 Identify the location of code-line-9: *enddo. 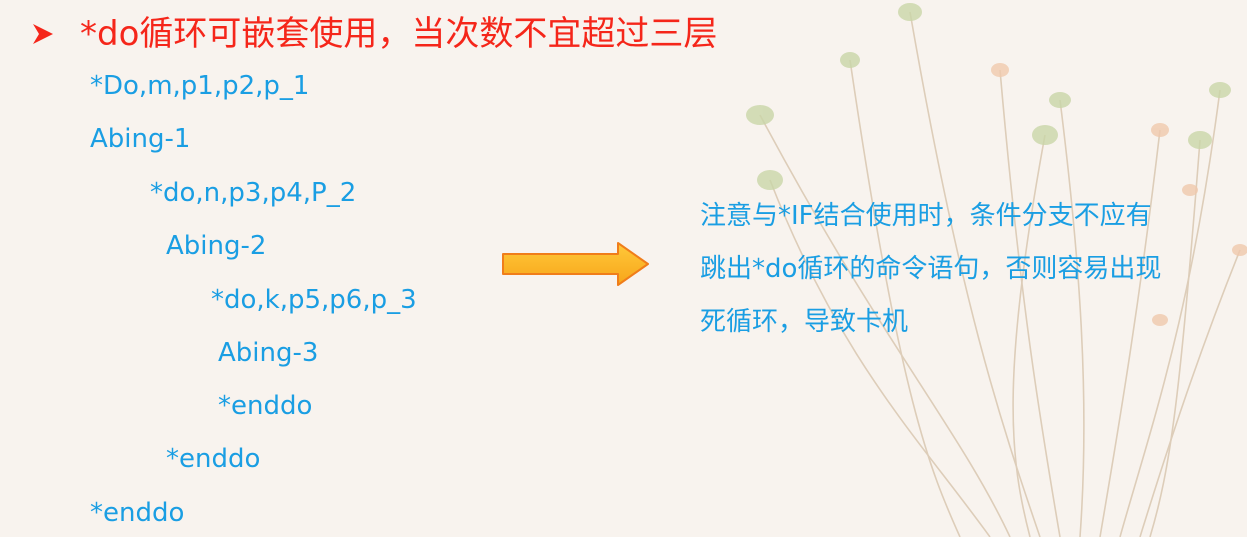
(137, 513).